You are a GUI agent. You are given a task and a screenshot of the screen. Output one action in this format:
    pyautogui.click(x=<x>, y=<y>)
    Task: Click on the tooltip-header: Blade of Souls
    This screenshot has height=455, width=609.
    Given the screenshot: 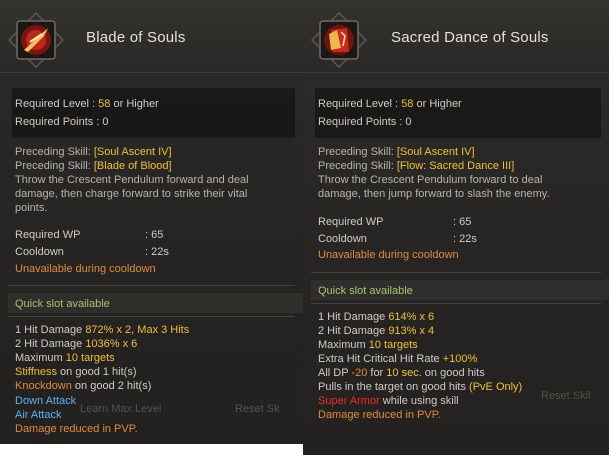 What is the action you would take?
    pyautogui.click(x=151, y=36)
    